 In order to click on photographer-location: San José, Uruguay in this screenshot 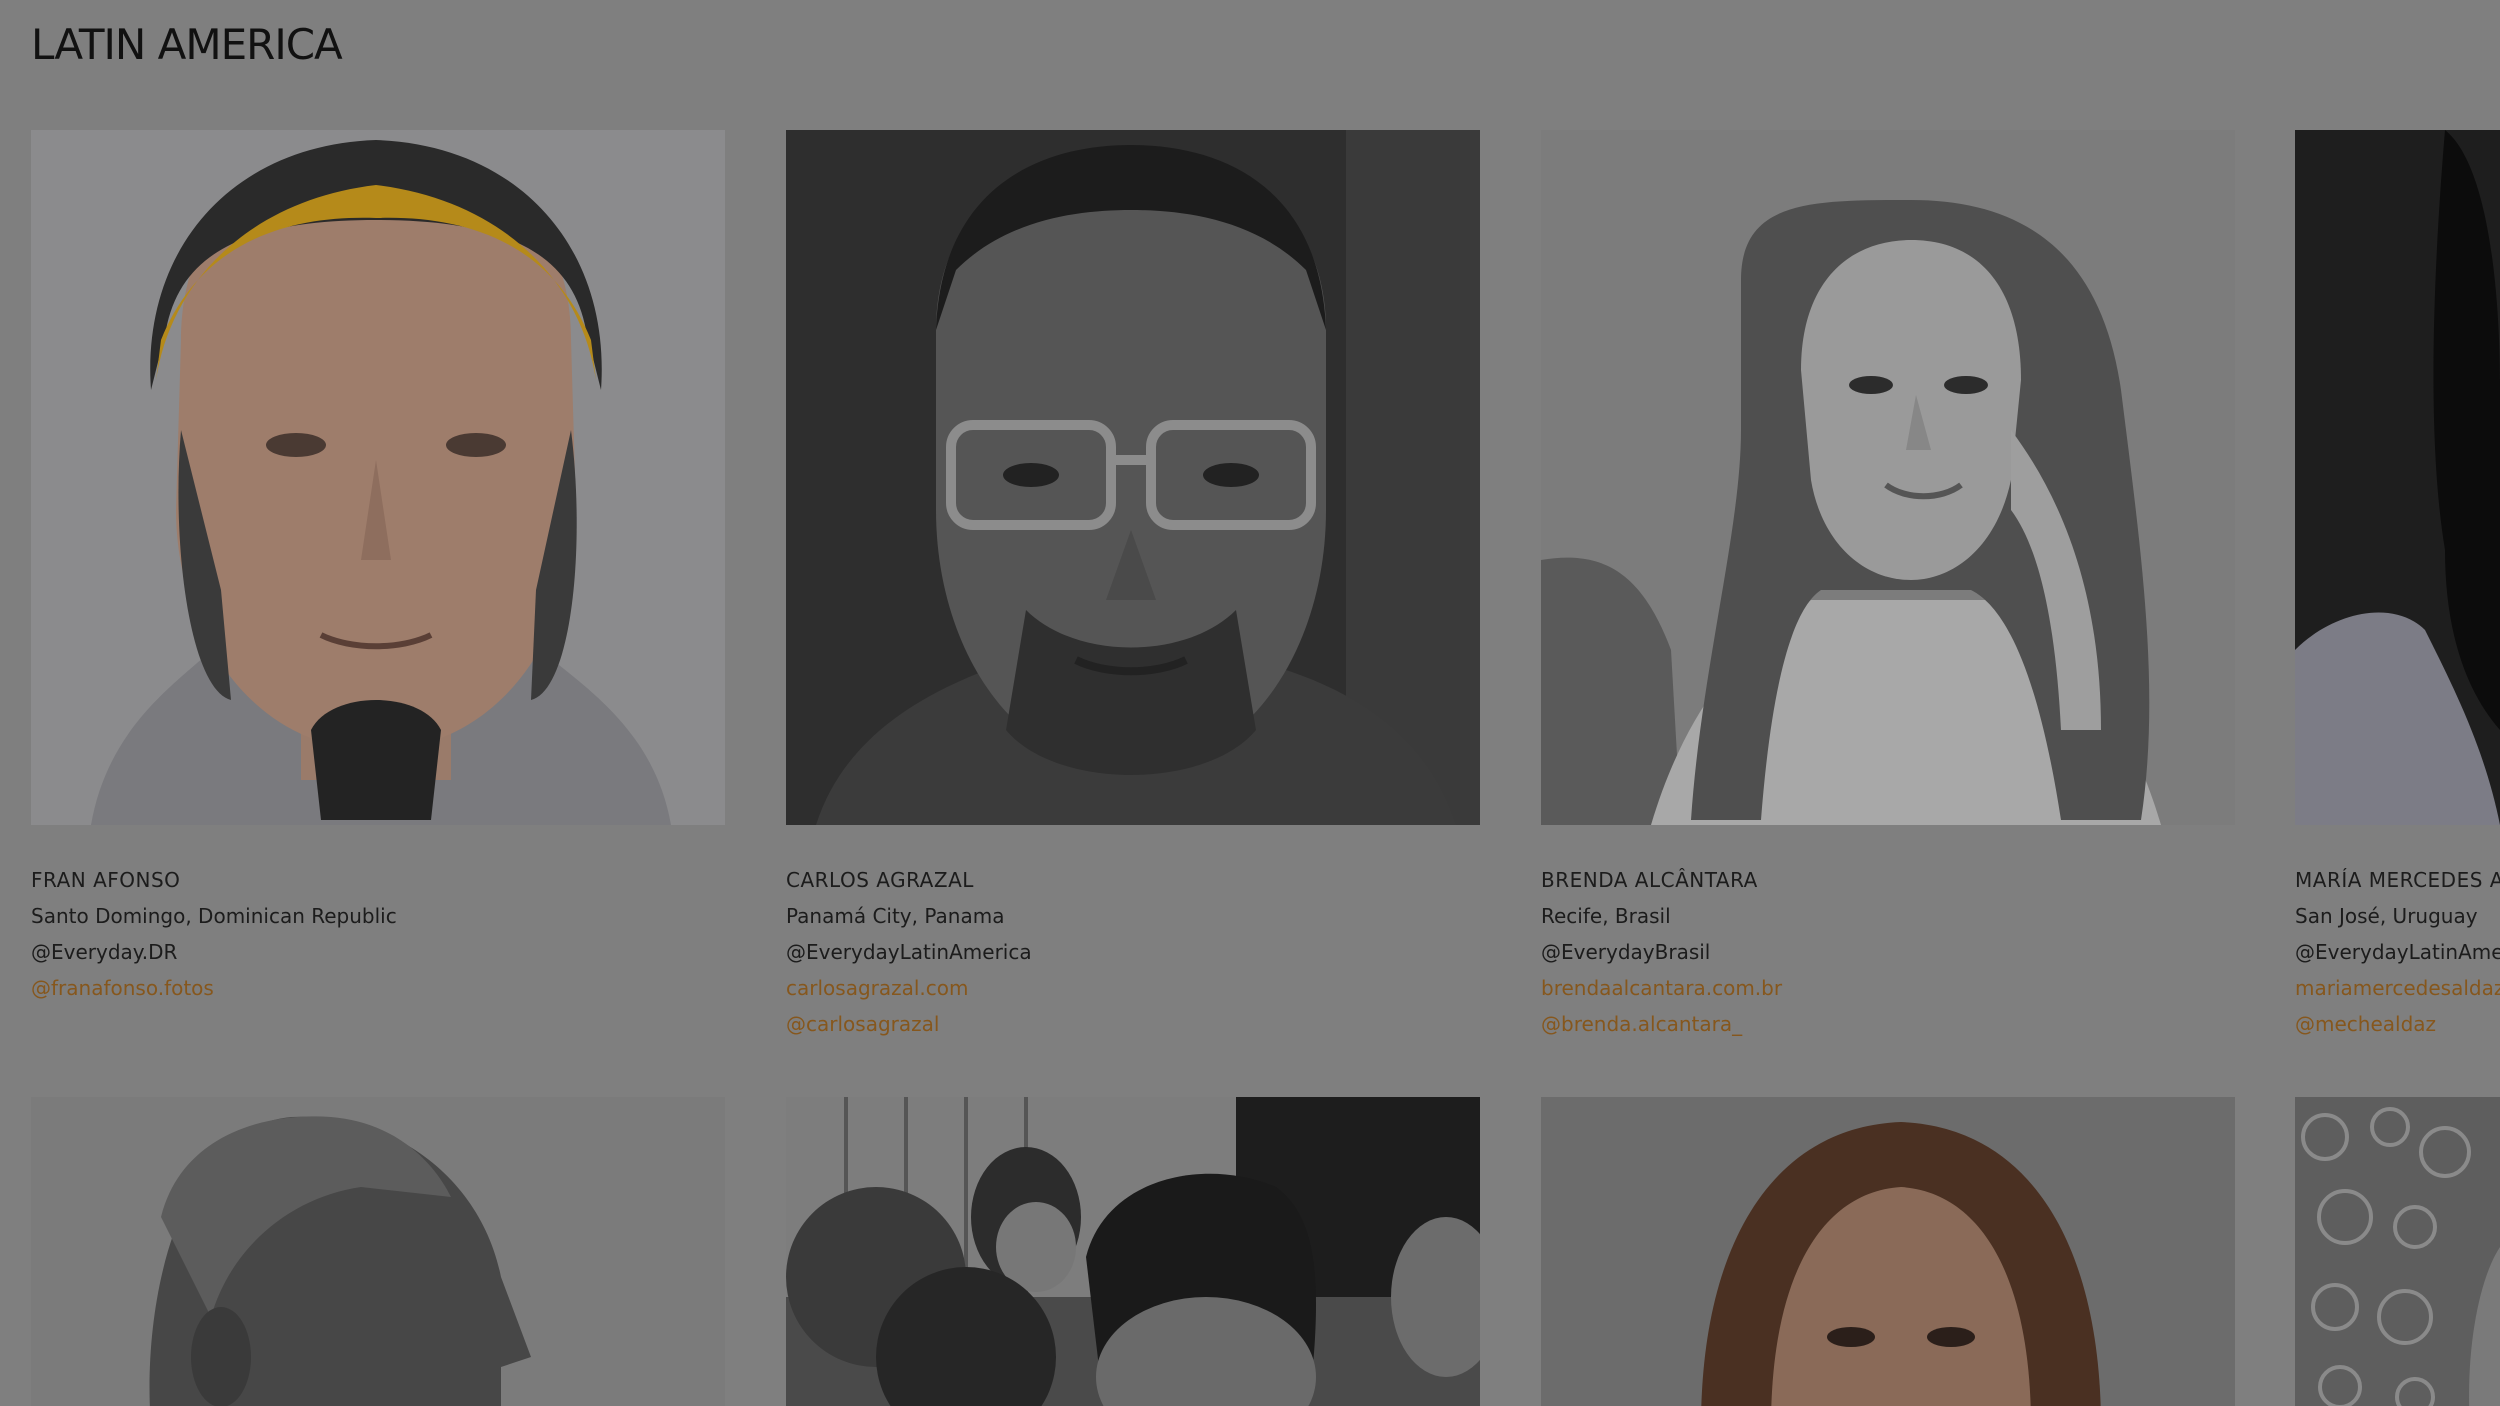, I will do `click(2386, 916)`.